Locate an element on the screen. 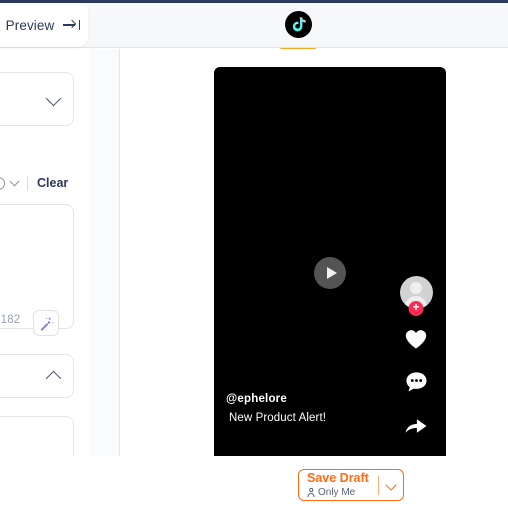  save-draft-label: Save Draft is located at coordinates (338, 478).